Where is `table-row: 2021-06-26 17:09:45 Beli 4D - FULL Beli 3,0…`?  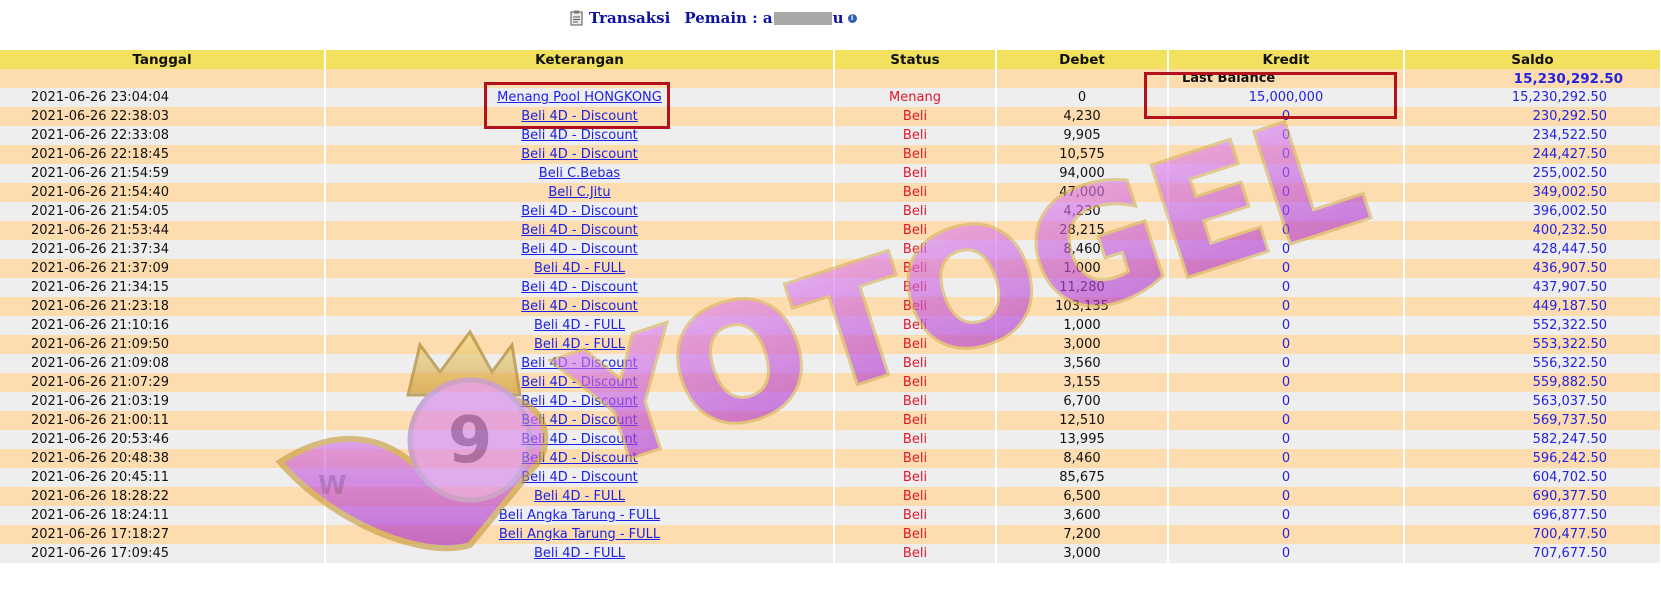
table-row: 2021-06-26 17:09:45 Beli 4D - FULL Beli 3,0… is located at coordinates (830, 553).